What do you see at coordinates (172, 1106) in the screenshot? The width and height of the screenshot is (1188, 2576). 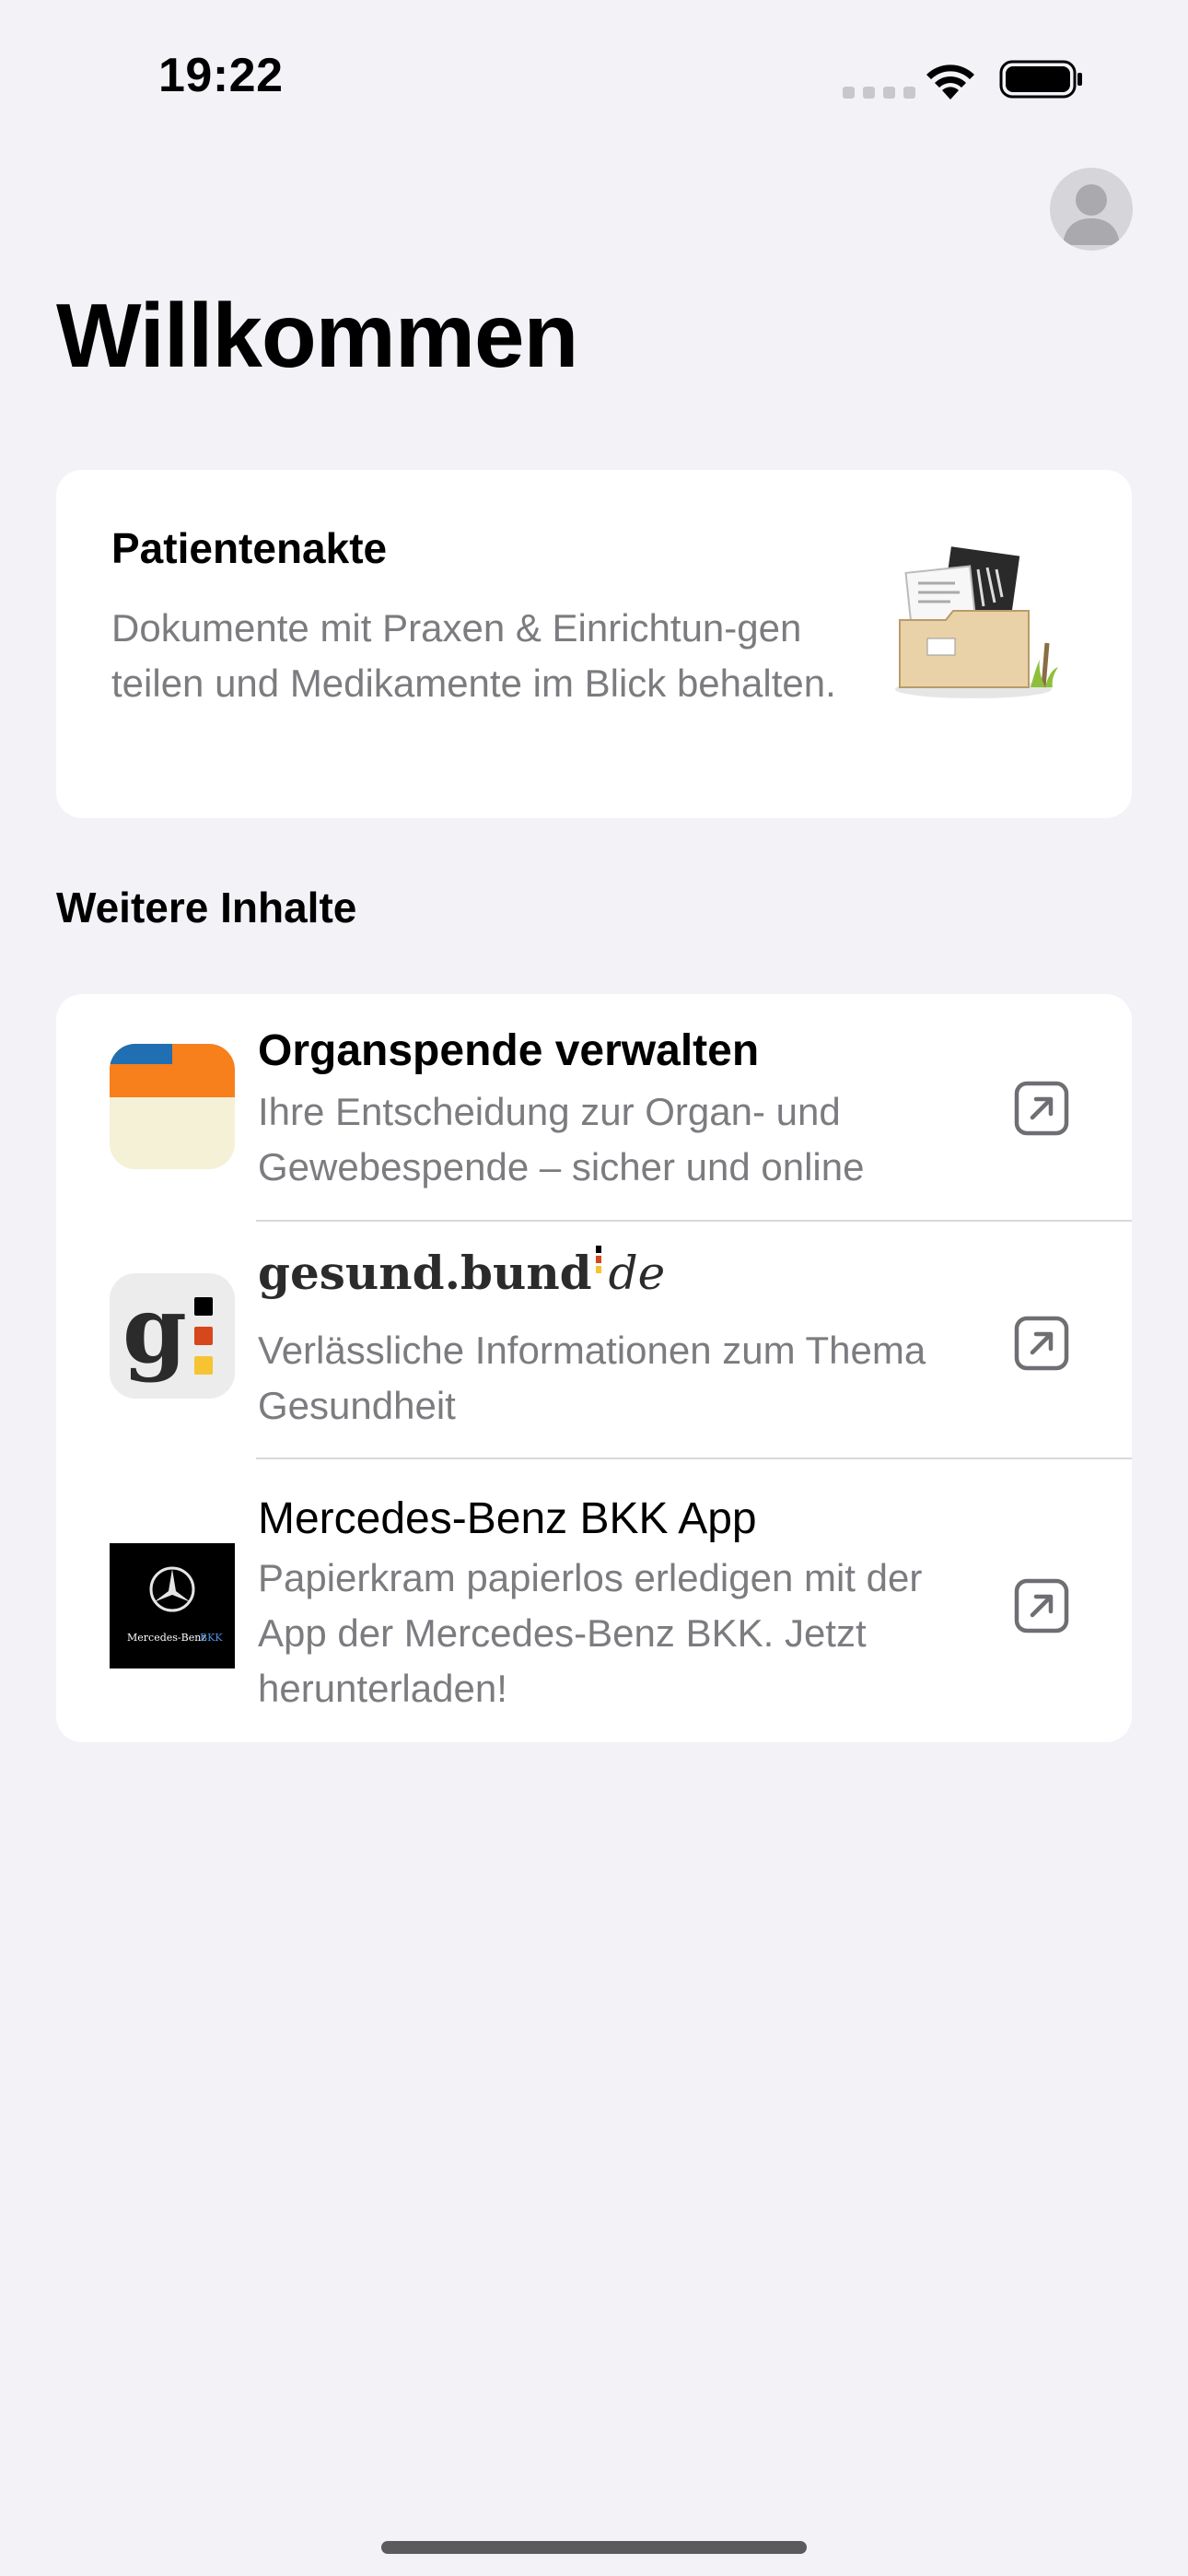 I see `organspende-app-icon` at bounding box center [172, 1106].